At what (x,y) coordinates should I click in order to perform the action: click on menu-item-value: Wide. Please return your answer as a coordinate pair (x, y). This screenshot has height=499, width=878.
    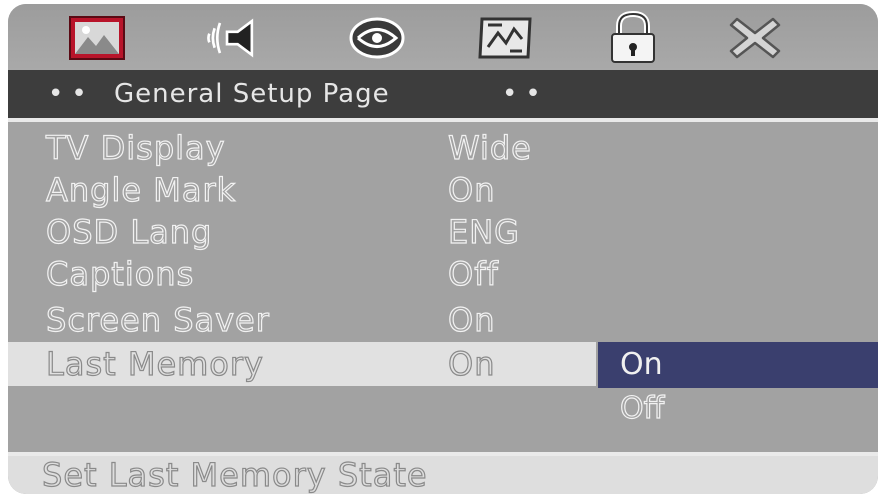
    Looking at the image, I should click on (489, 147).